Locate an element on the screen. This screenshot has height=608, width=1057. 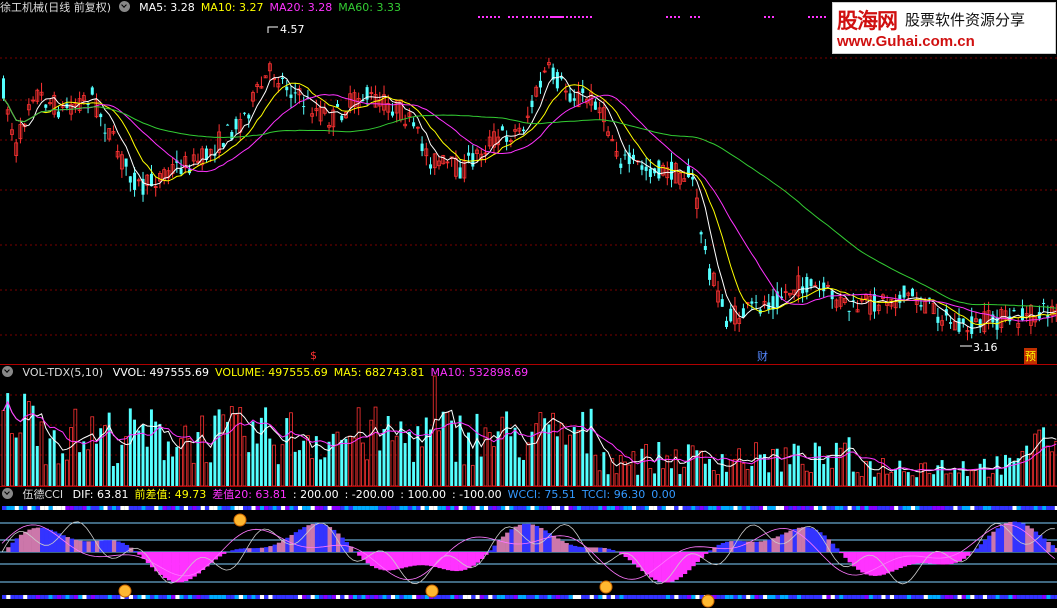
cci-legend-item: DIF: 63.81 is located at coordinates (100, 494).